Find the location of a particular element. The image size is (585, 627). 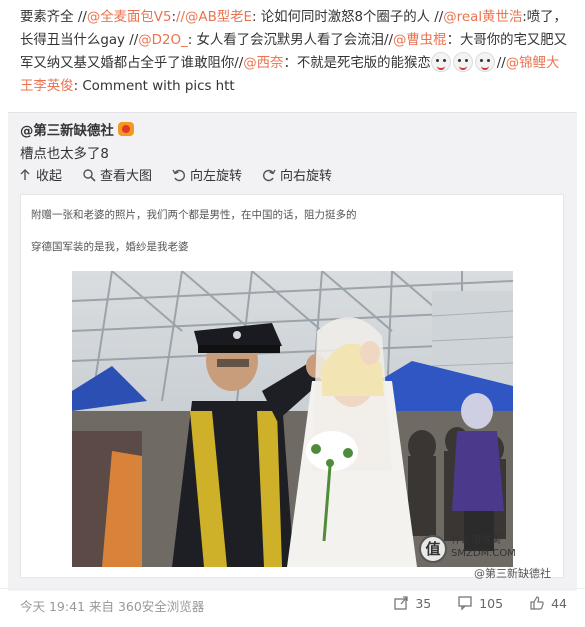

repost-text-segment: ：不就是死宅版的能猴恋 is located at coordinates (357, 63).